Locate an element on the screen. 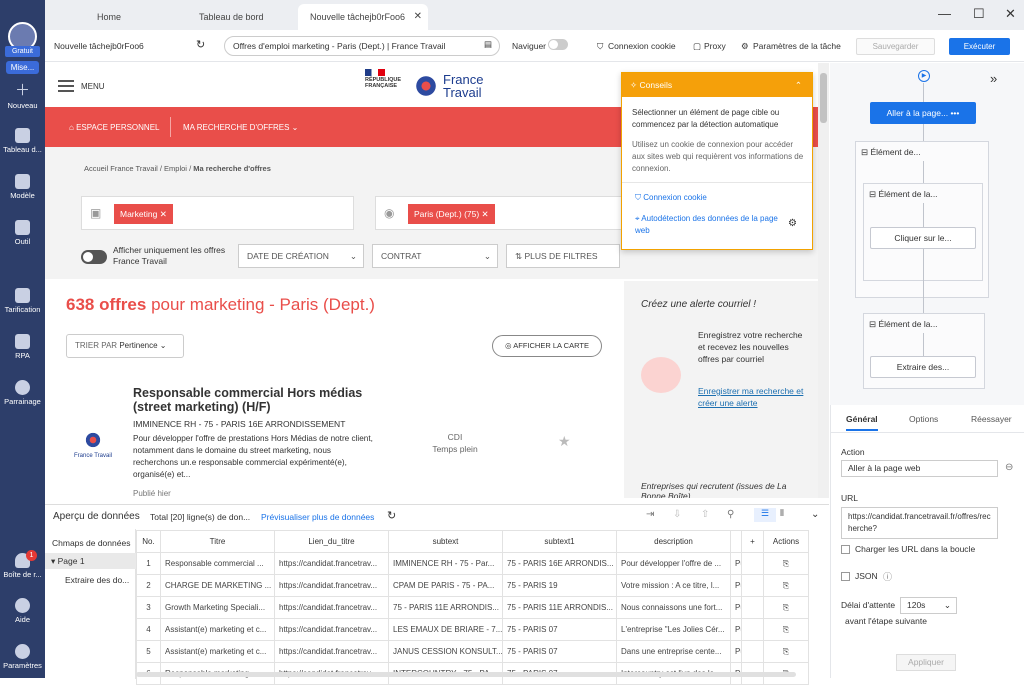  apply-button: Appliquer is located at coordinates (926, 662).